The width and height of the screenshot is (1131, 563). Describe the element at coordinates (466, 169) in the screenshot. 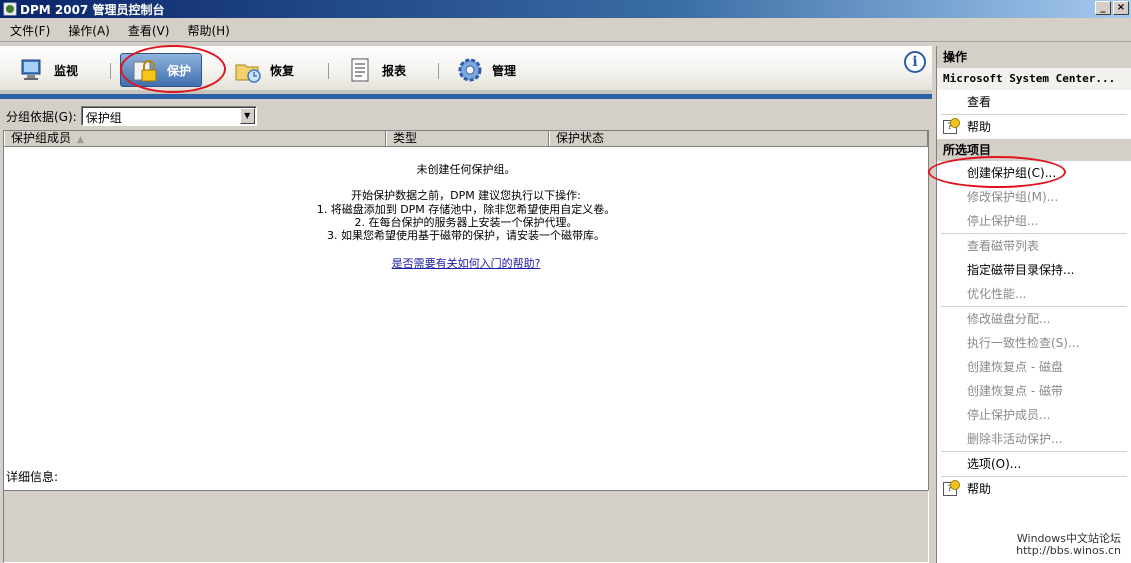

I see `empty-title: 未创建任何保护组。` at that location.